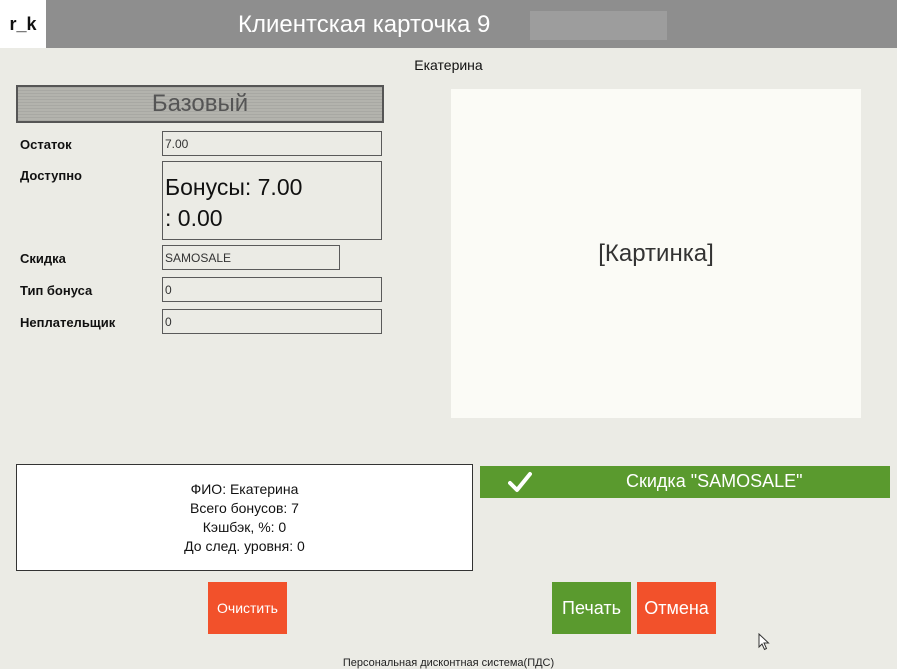  Describe the element at coordinates (43, 258) in the screenshot. I see `discount-label: Скидка` at that location.